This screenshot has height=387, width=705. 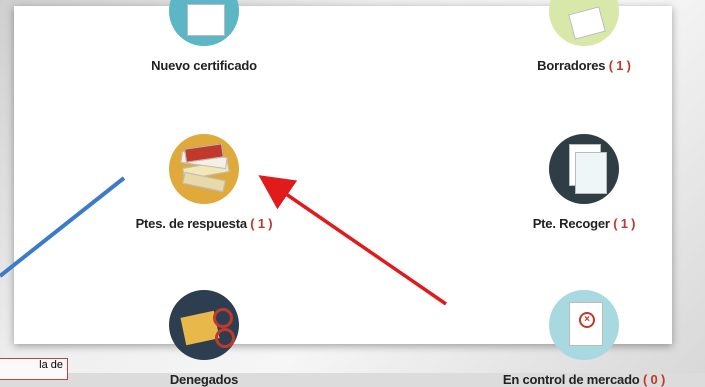 I want to click on blue-line, so click(x=63, y=227).